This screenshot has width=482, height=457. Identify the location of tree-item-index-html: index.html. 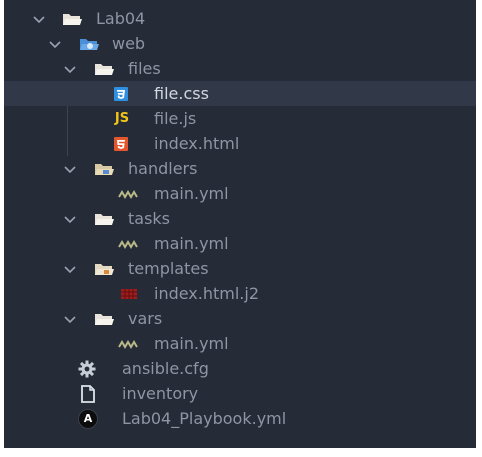
(240, 143).